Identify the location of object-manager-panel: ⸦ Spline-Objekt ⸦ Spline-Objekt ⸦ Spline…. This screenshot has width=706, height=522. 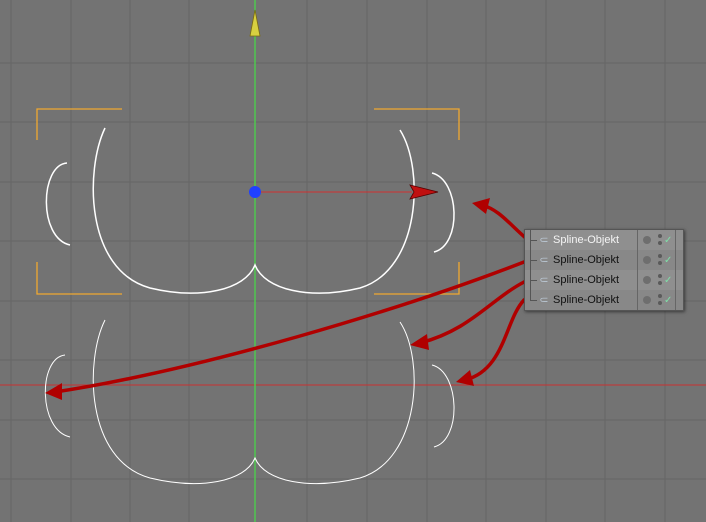
(604, 270).